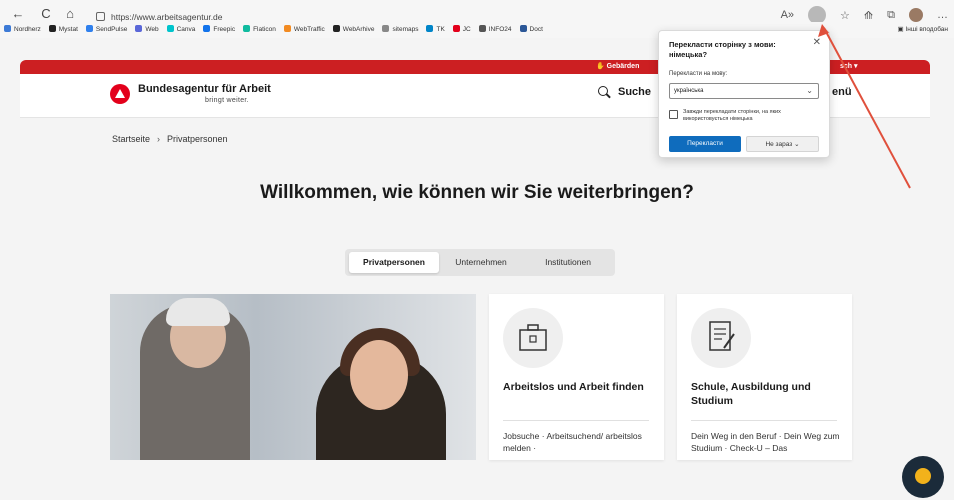  I want to click on url-text: https://www.arbeitsagentur.de, so click(167, 17).